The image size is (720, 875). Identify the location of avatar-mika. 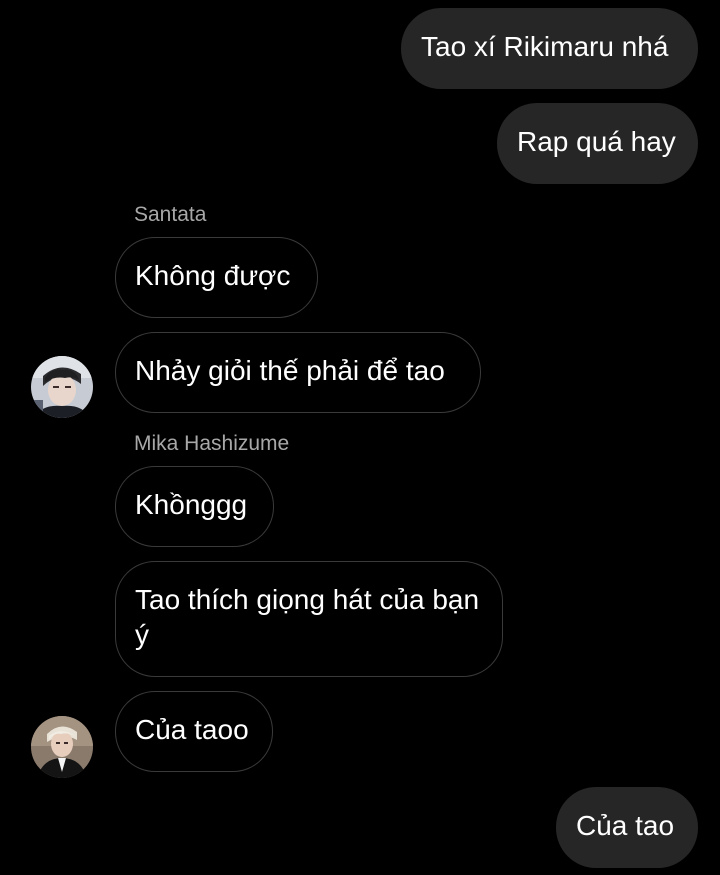
(62, 747).